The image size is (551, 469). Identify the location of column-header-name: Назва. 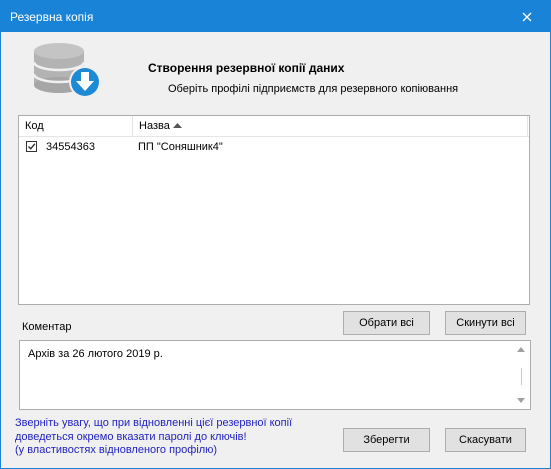
(330, 126).